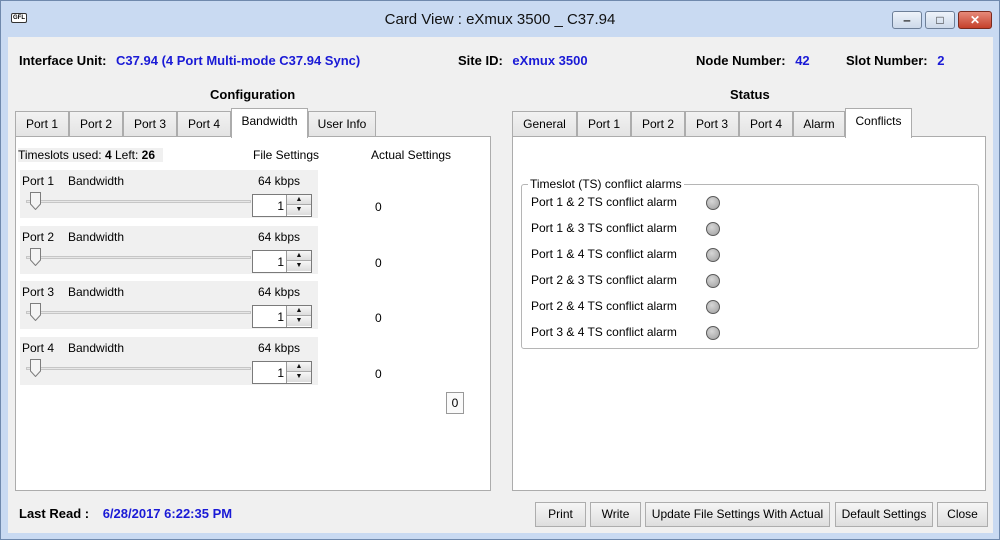 This screenshot has height=540, width=1000. I want to click on tab-status-port-2: Port 2, so click(658, 124).